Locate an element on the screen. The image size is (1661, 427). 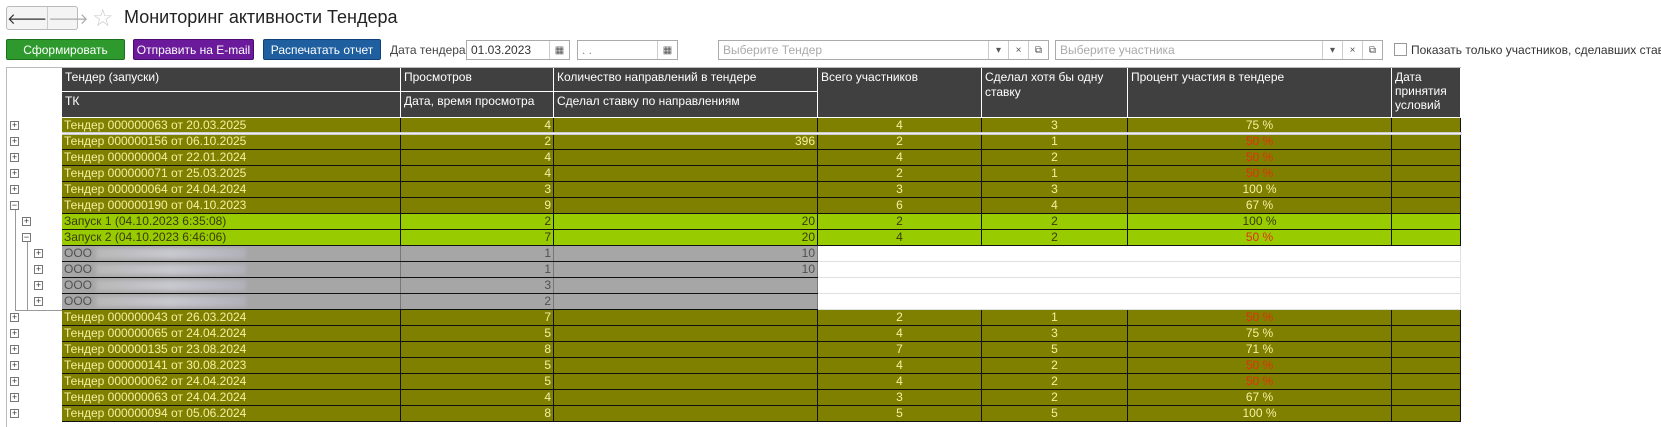
header-bid-once: Сделал хотя бы одну ставку is located at coordinates (1055, 93).